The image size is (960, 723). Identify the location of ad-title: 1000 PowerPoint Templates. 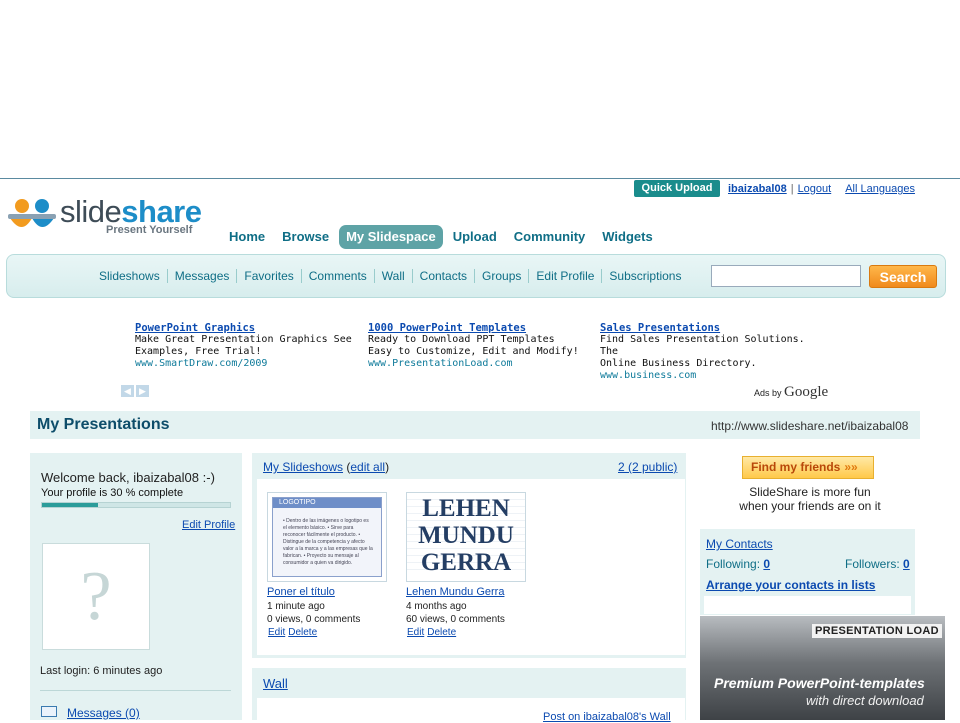
(480, 328).